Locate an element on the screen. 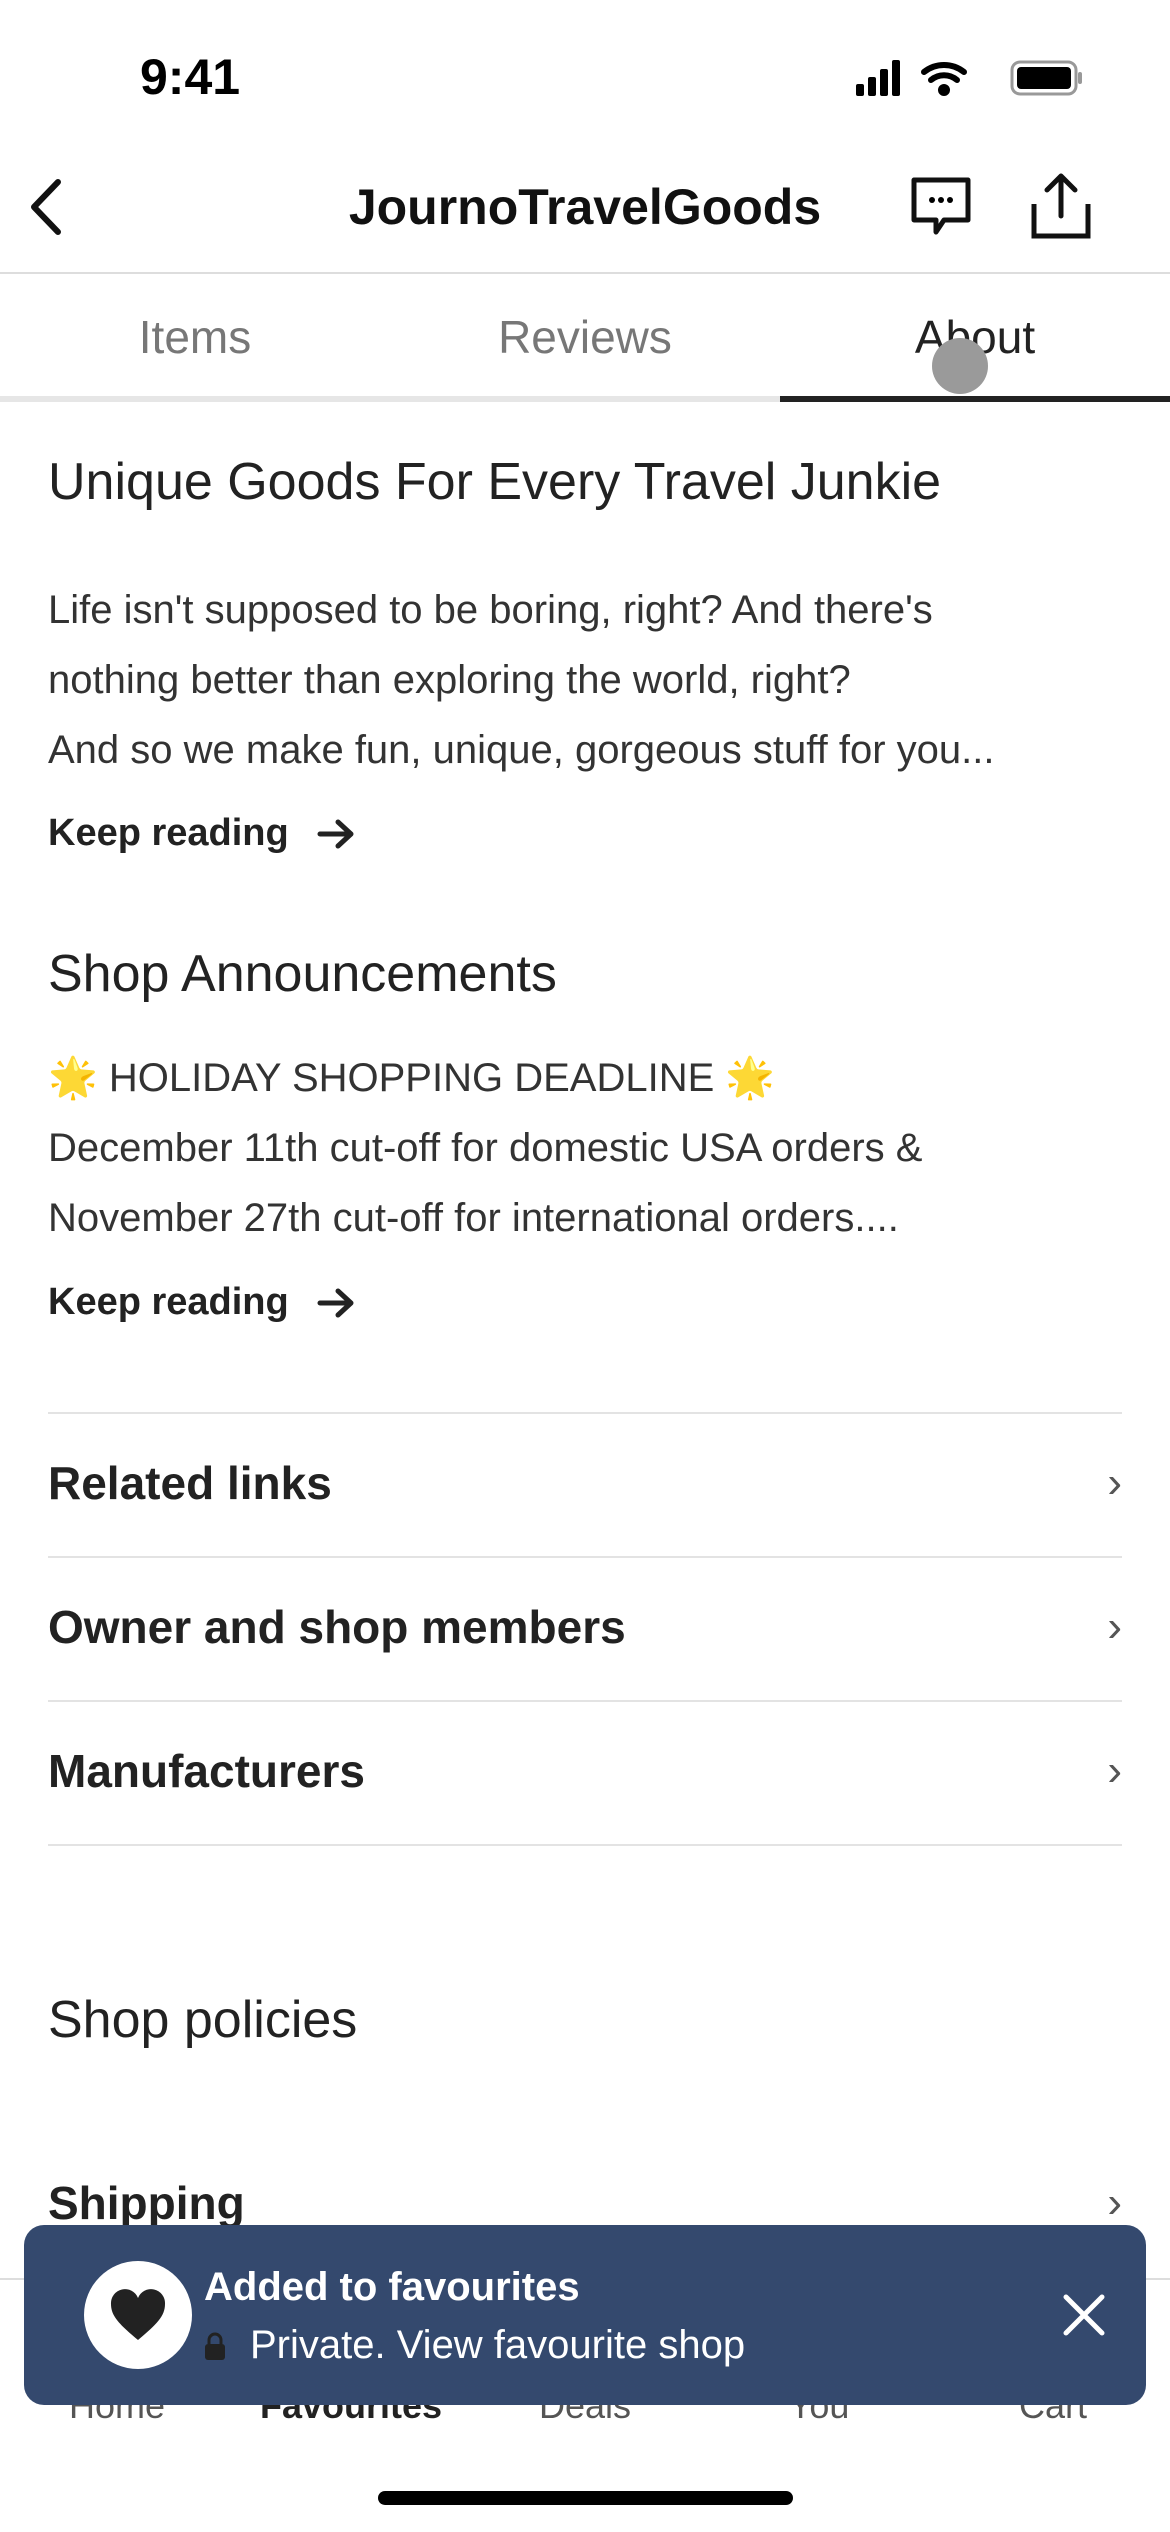 This screenshot has height=2532, width=1170. page-title: JournoTravelGoods is located at coordinates (585, 207).